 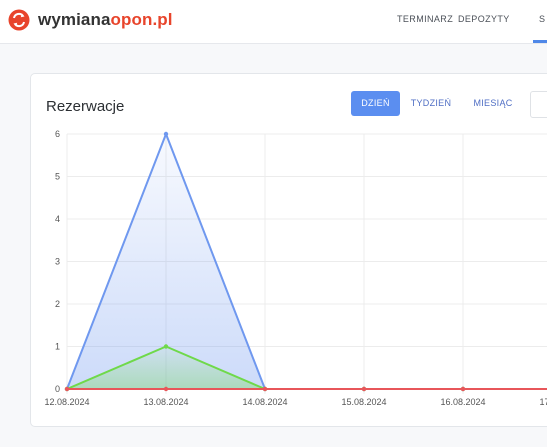 I want to click on x-tick-label: 17.08.2024, so click(x=543, y=402).